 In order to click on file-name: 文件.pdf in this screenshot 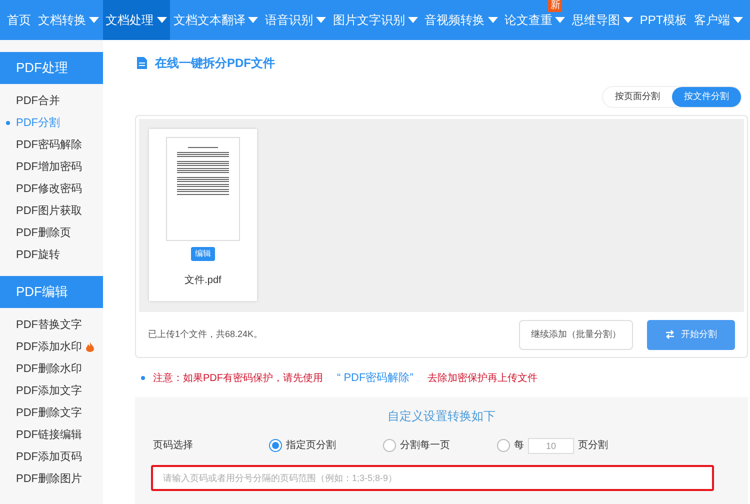, I will do `click(203, 281)`.